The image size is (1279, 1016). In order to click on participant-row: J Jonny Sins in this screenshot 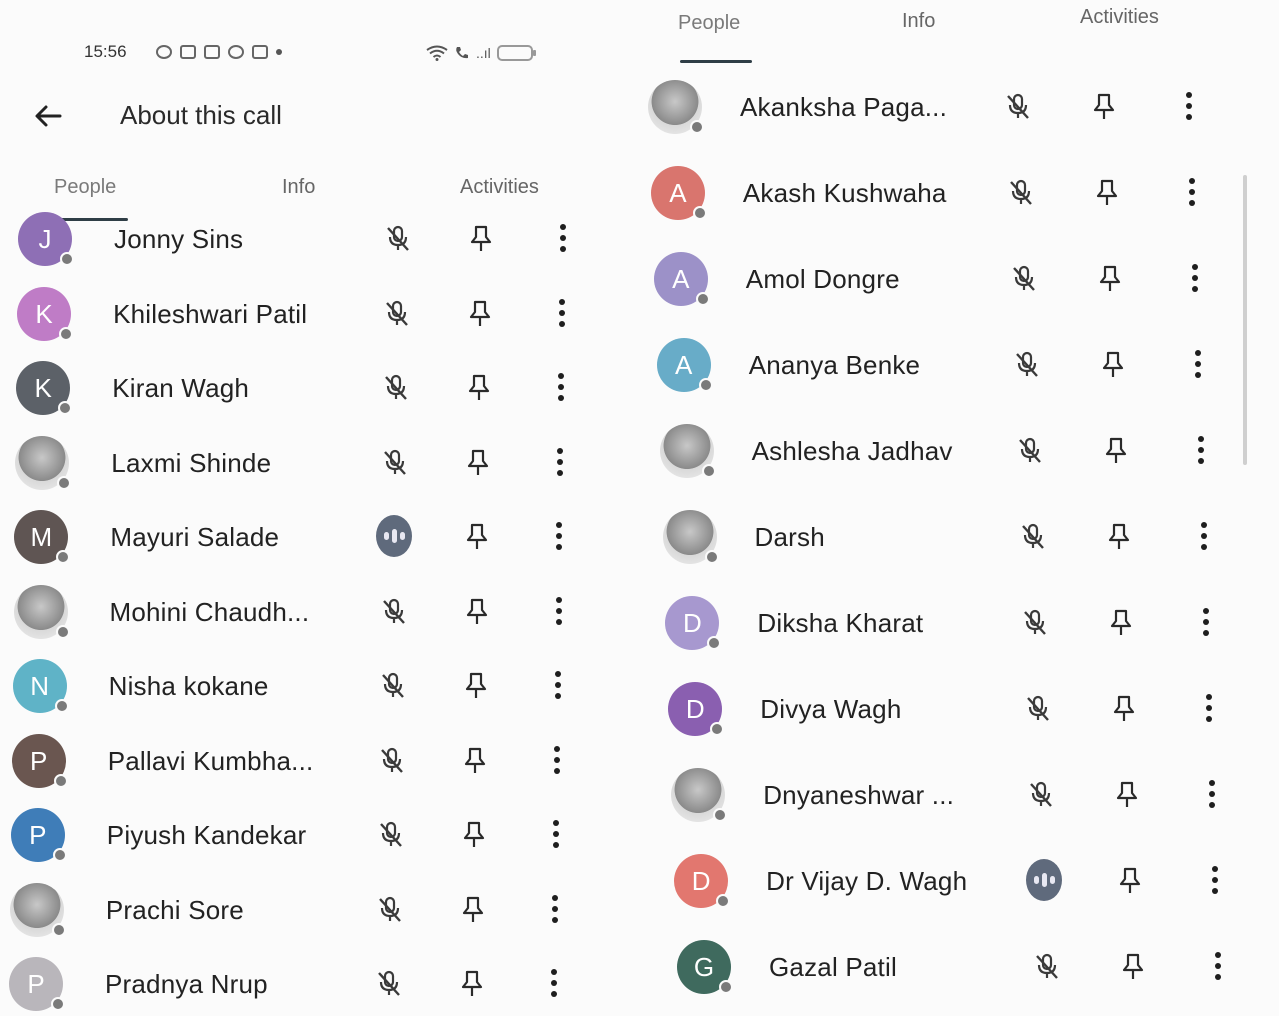, I will do `click(318, 244)`.